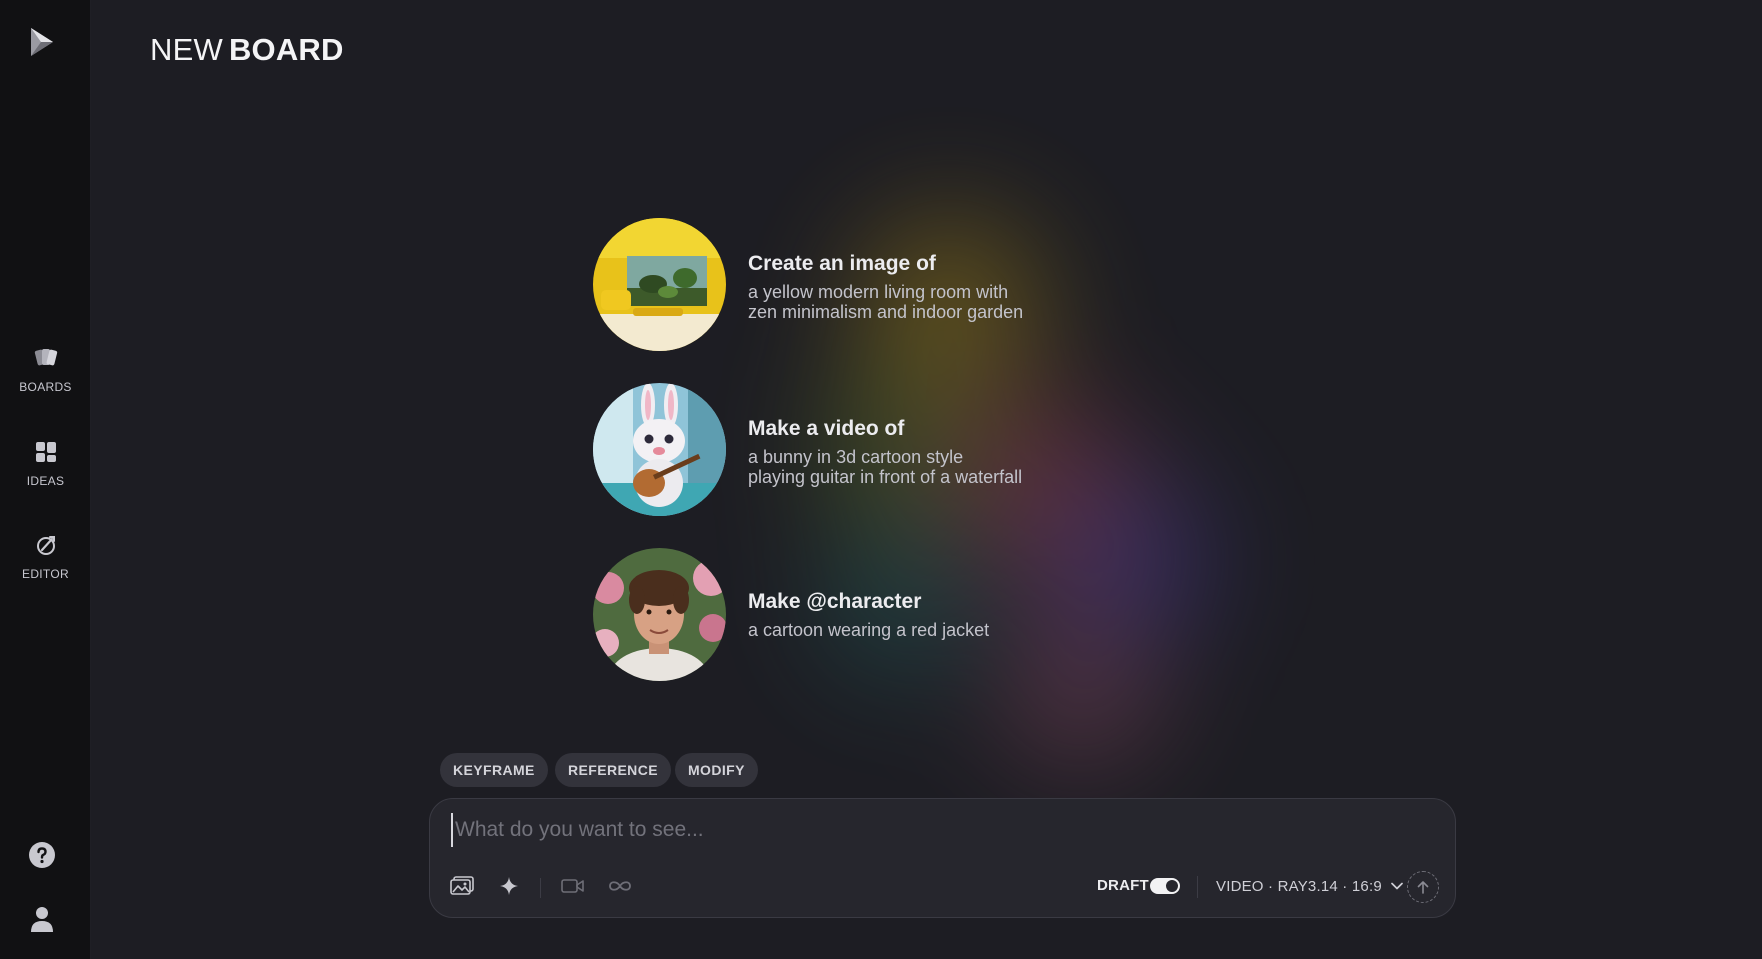 The image size is (1762, 959). I want to click on loop-button, so click(620, 886).